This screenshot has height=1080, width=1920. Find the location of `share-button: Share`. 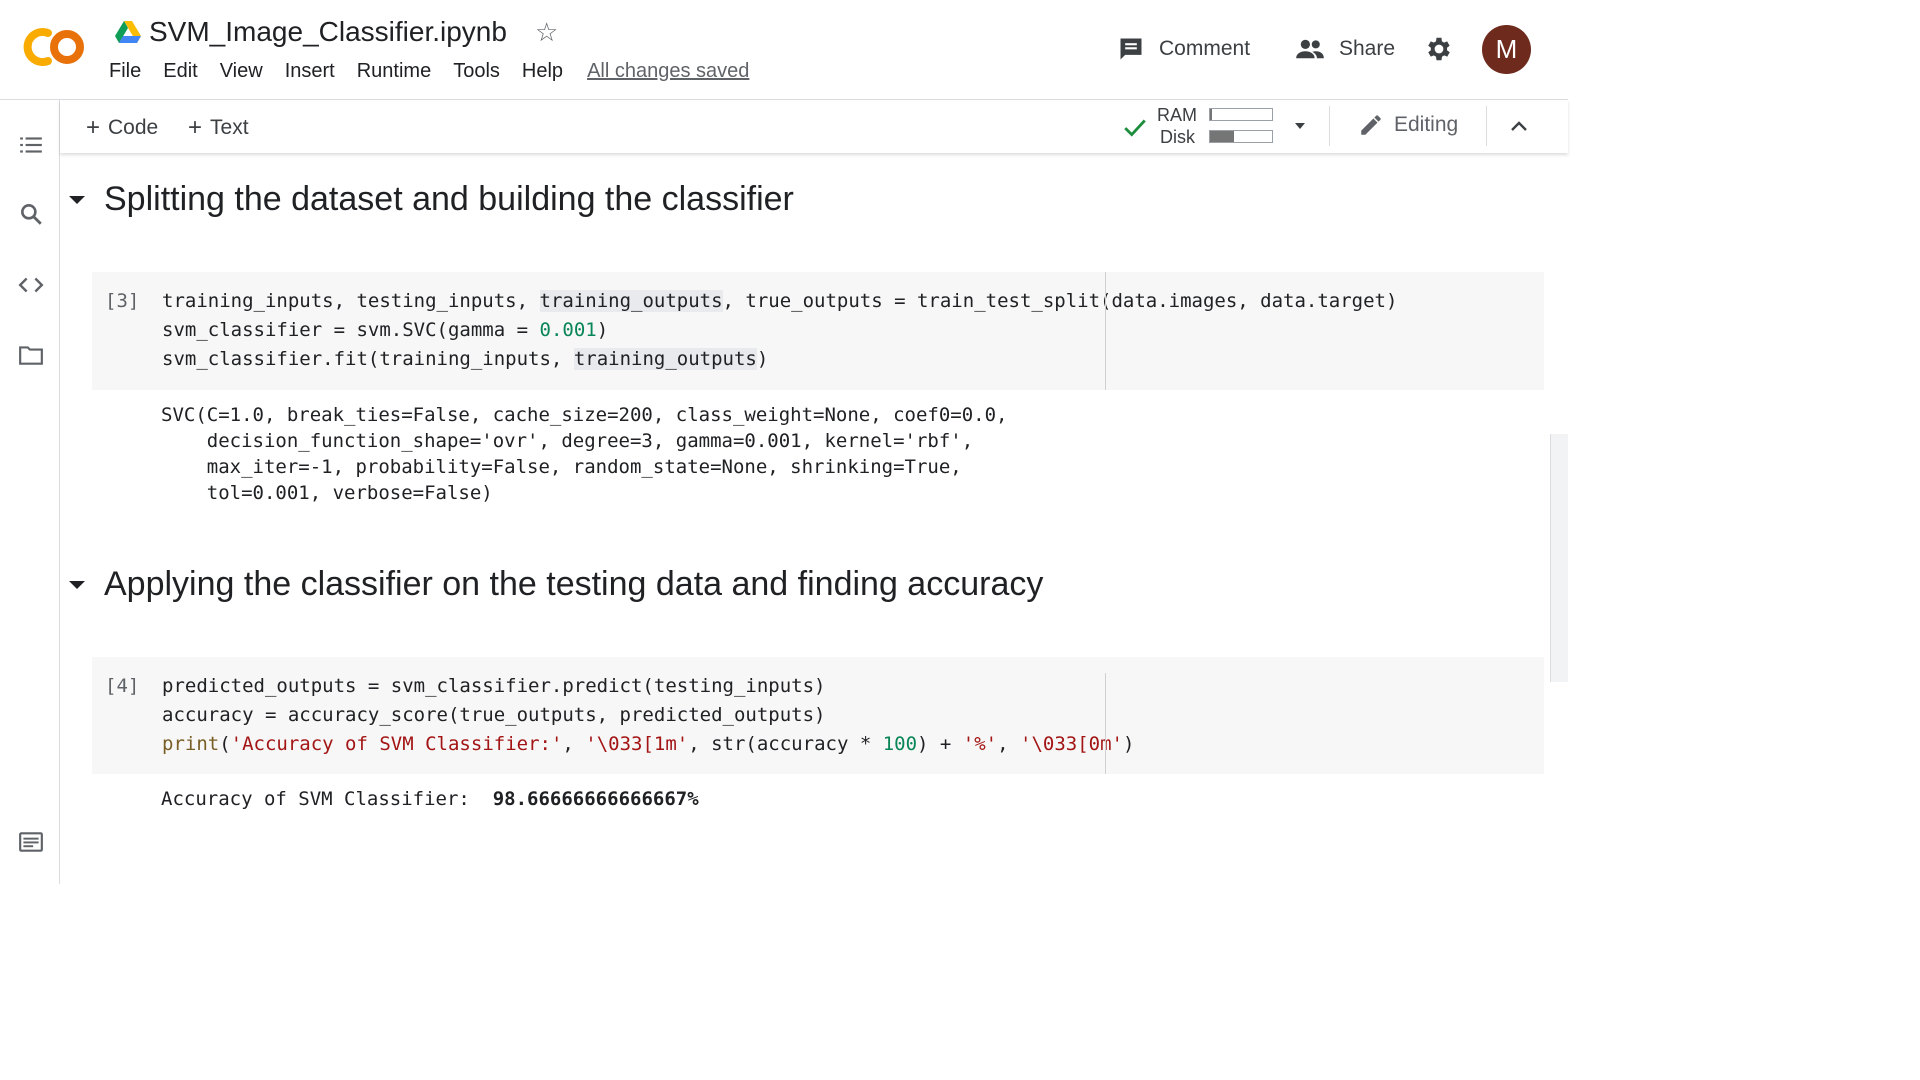

share-button: Share is located at coordinates (1345, 49).